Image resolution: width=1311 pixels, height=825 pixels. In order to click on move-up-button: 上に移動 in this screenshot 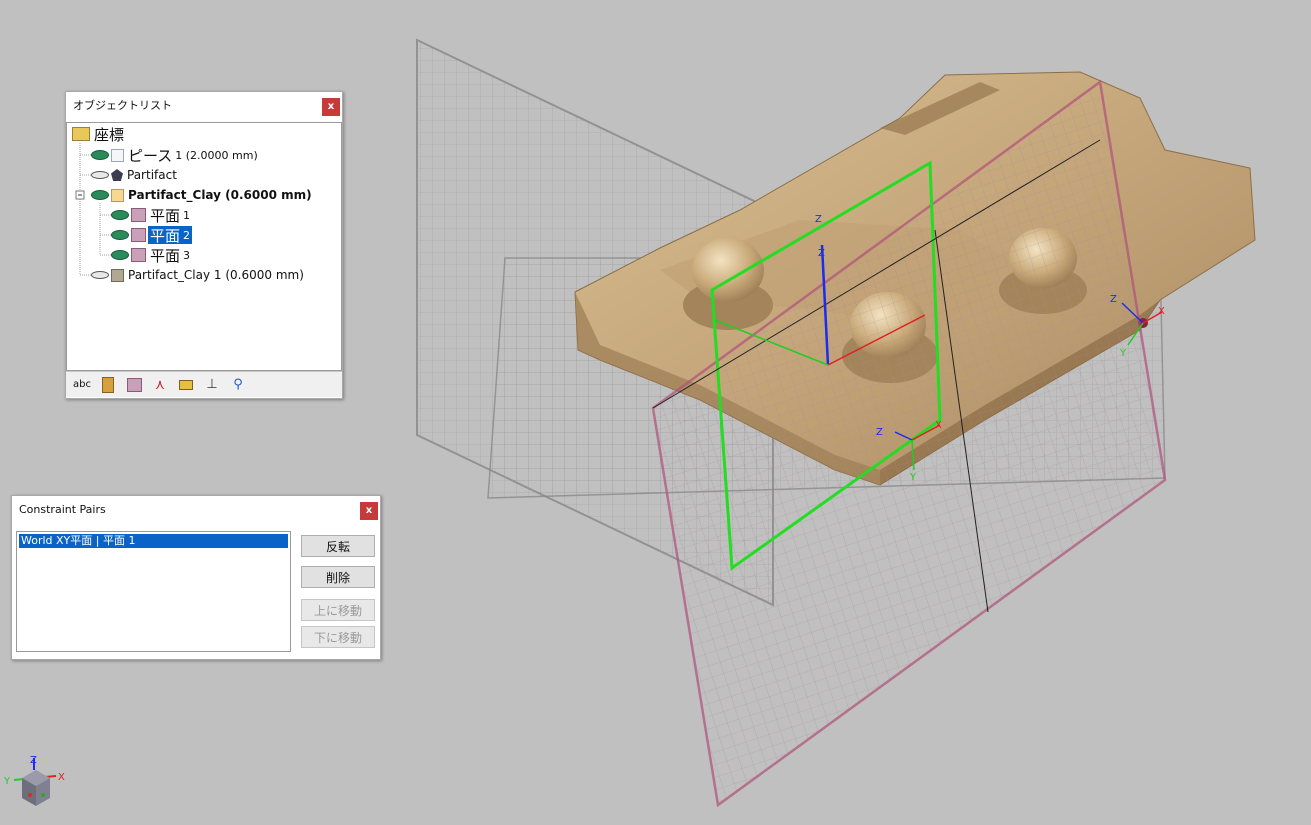, I will do `click(338, 610)`.